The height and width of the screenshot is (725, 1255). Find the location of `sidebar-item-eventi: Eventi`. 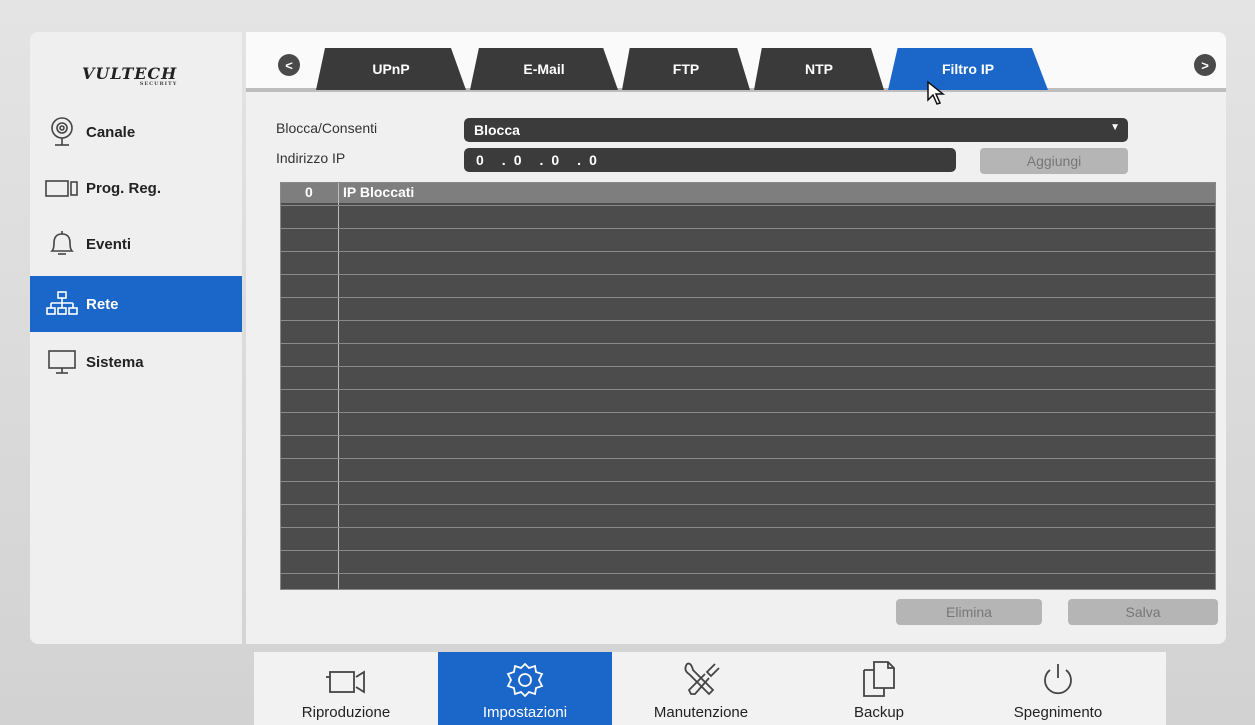

sidebar-item-eventi: Eventi is located at coordinates (136, 244).